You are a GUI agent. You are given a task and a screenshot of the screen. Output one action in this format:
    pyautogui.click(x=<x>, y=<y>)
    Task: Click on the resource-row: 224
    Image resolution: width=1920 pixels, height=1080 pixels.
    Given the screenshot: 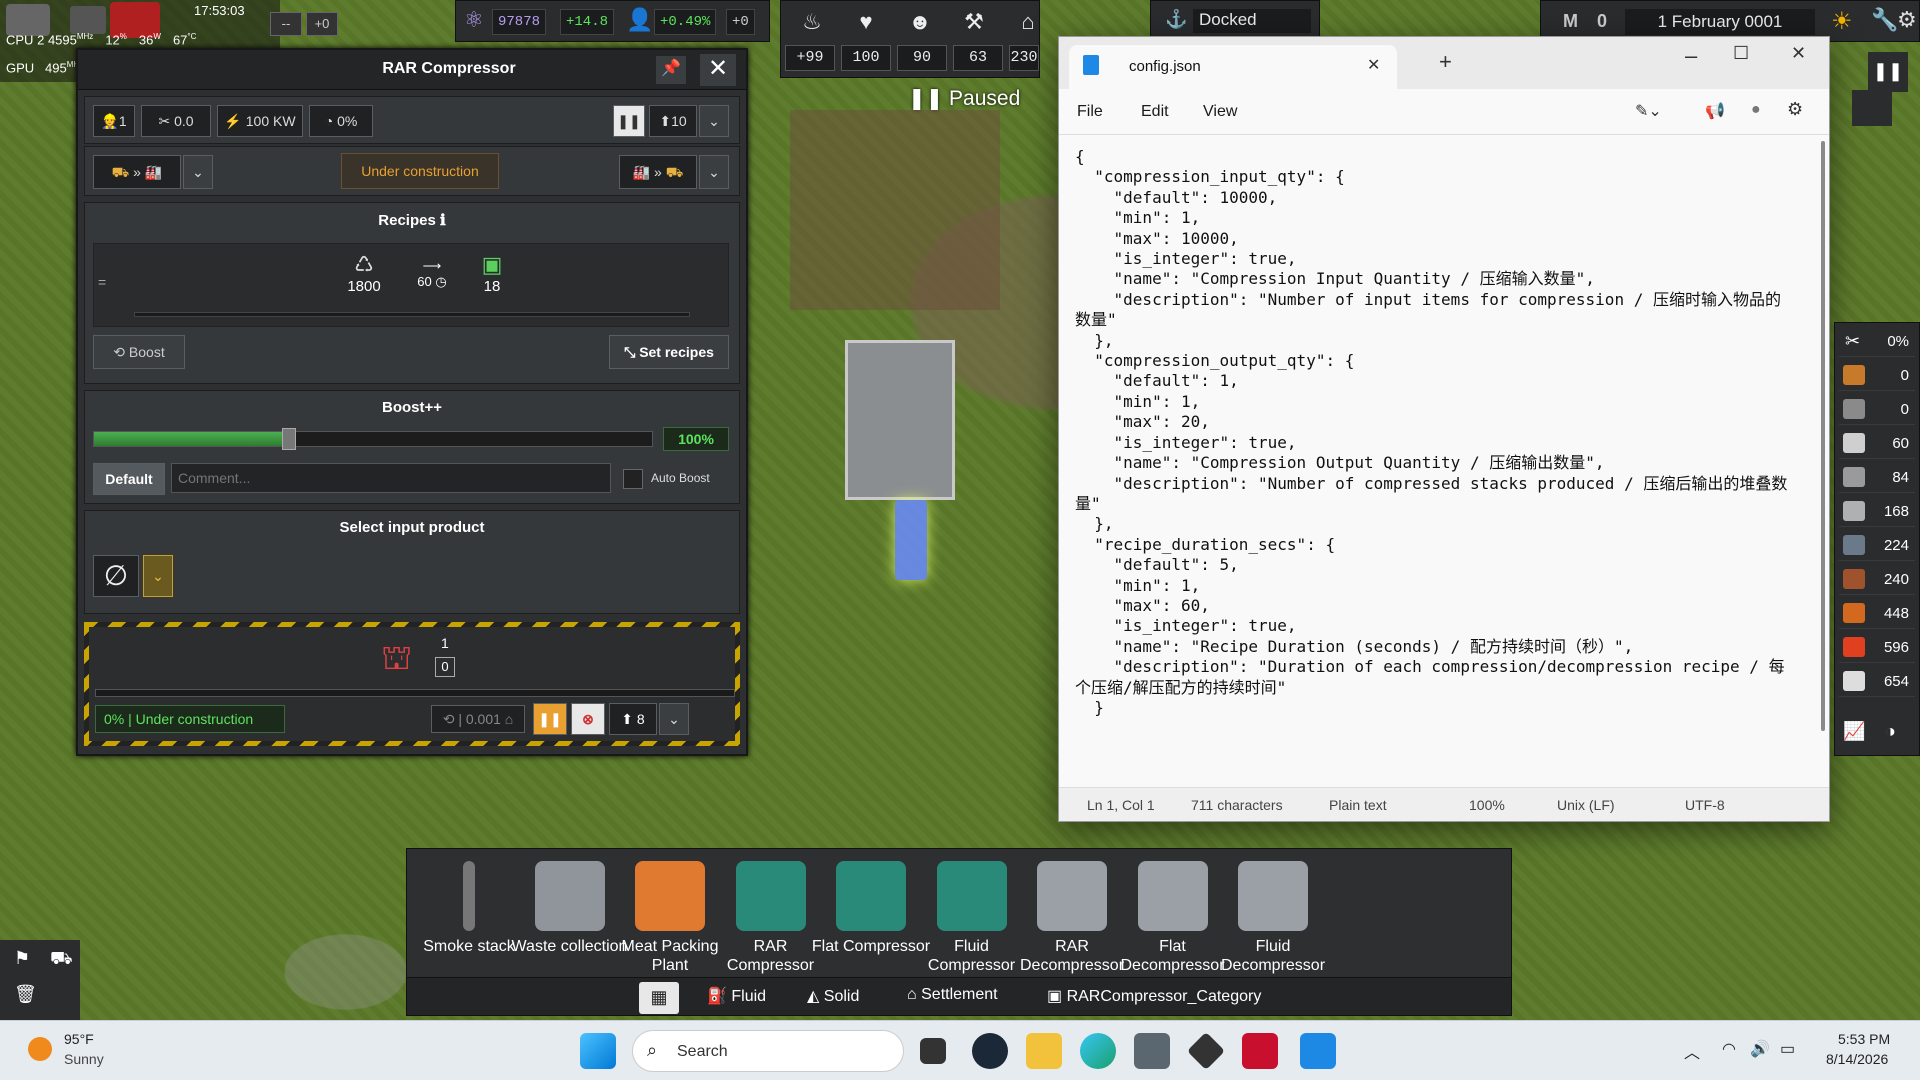 What is the action you would take?
    pyautogui.click(x=1877, y=546)
    